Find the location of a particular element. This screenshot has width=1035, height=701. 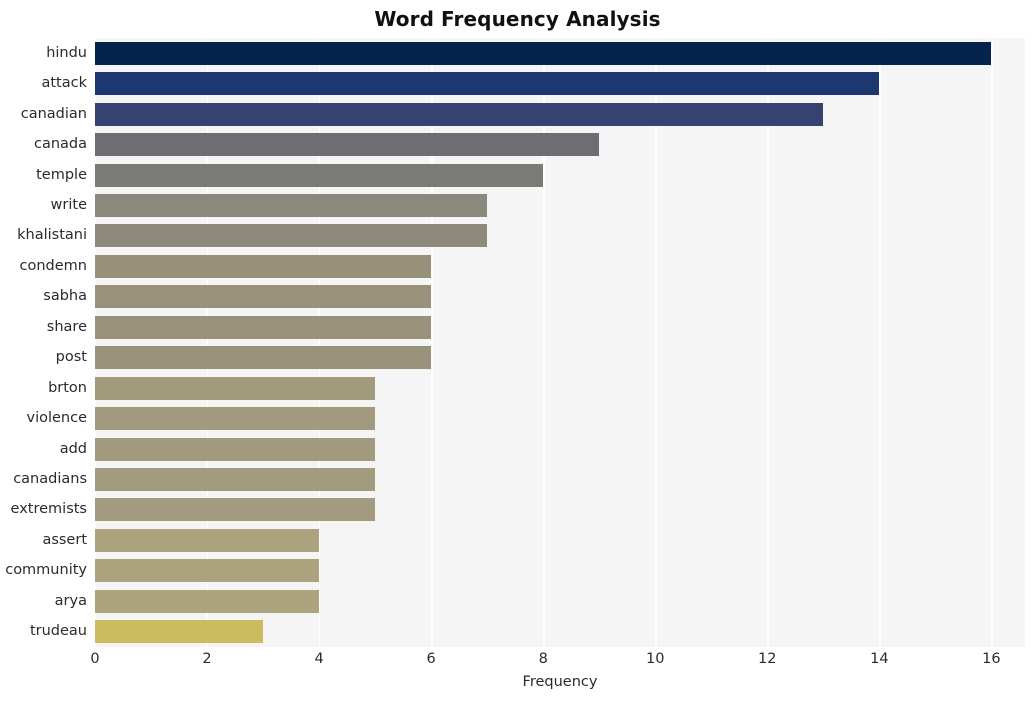

bar-canada is located at coordinates (347, 145).